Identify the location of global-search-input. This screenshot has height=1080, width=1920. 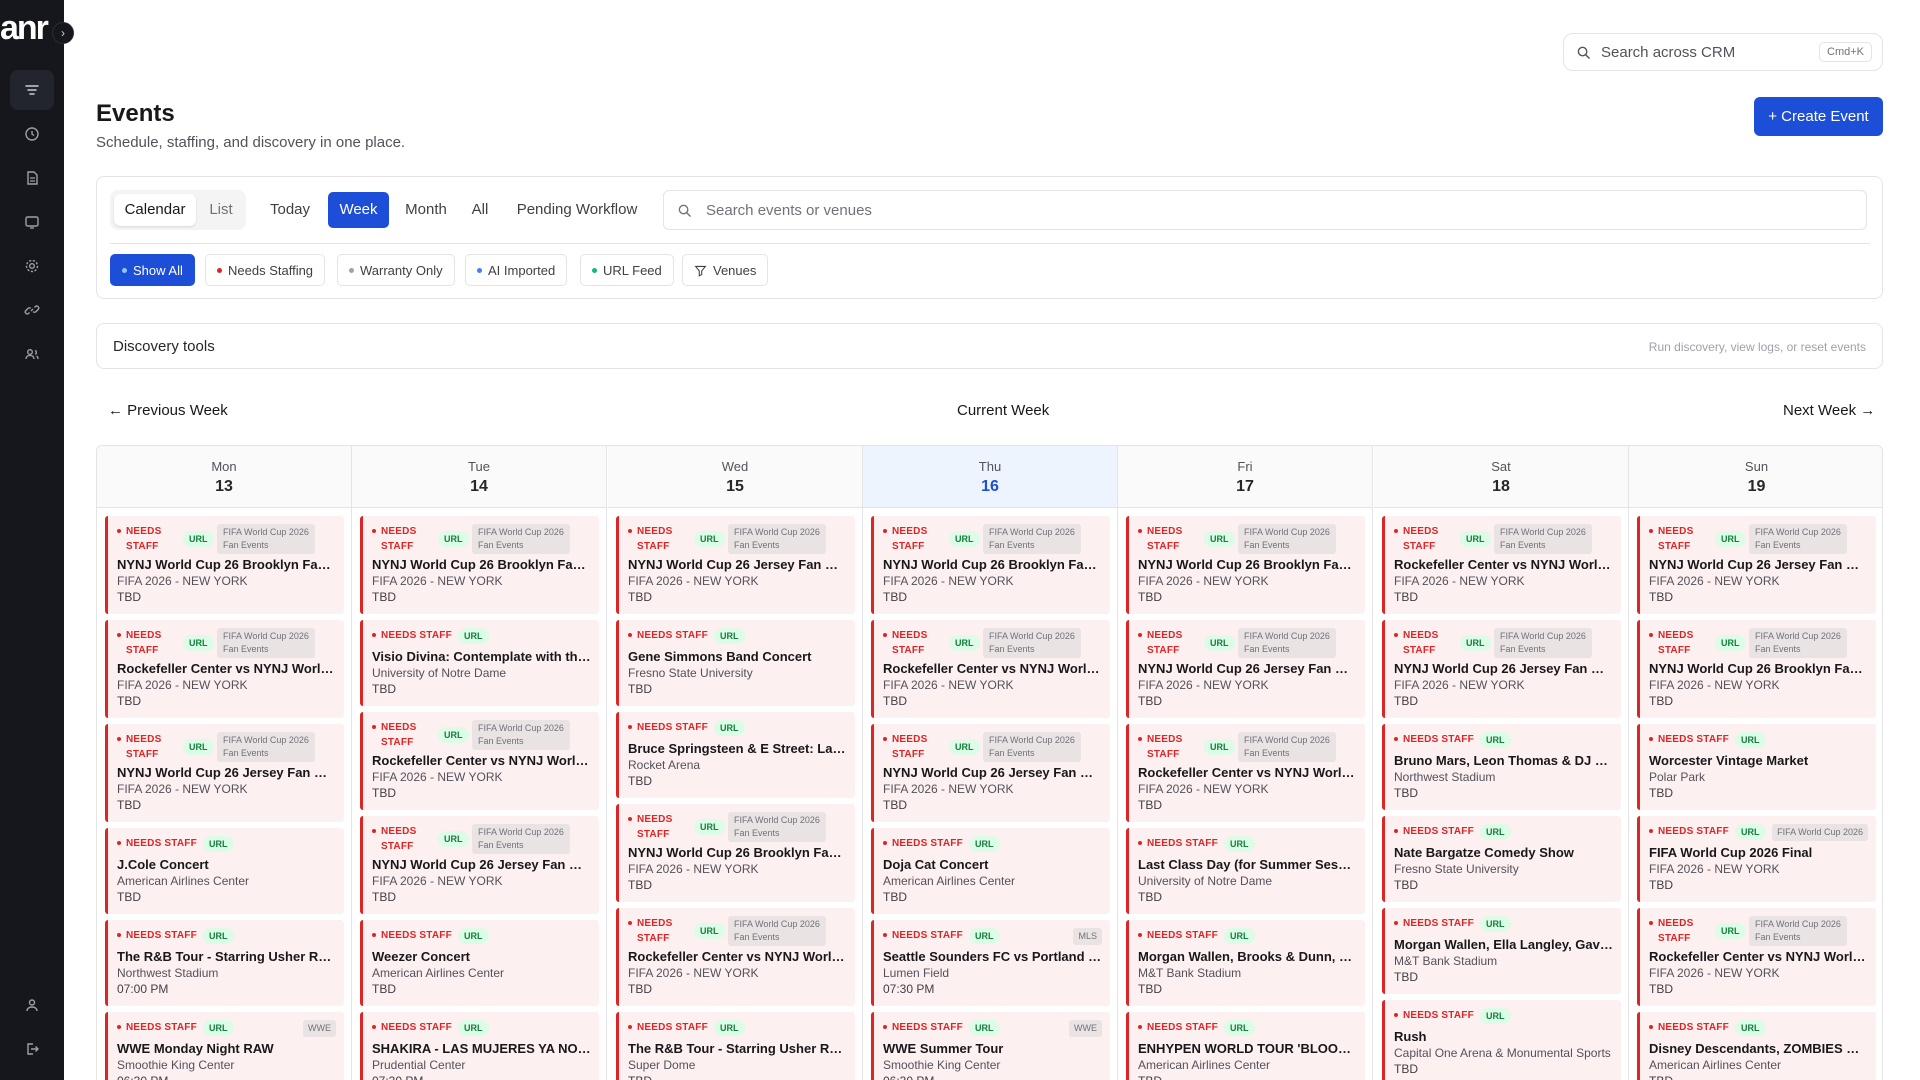
(1710, 52).